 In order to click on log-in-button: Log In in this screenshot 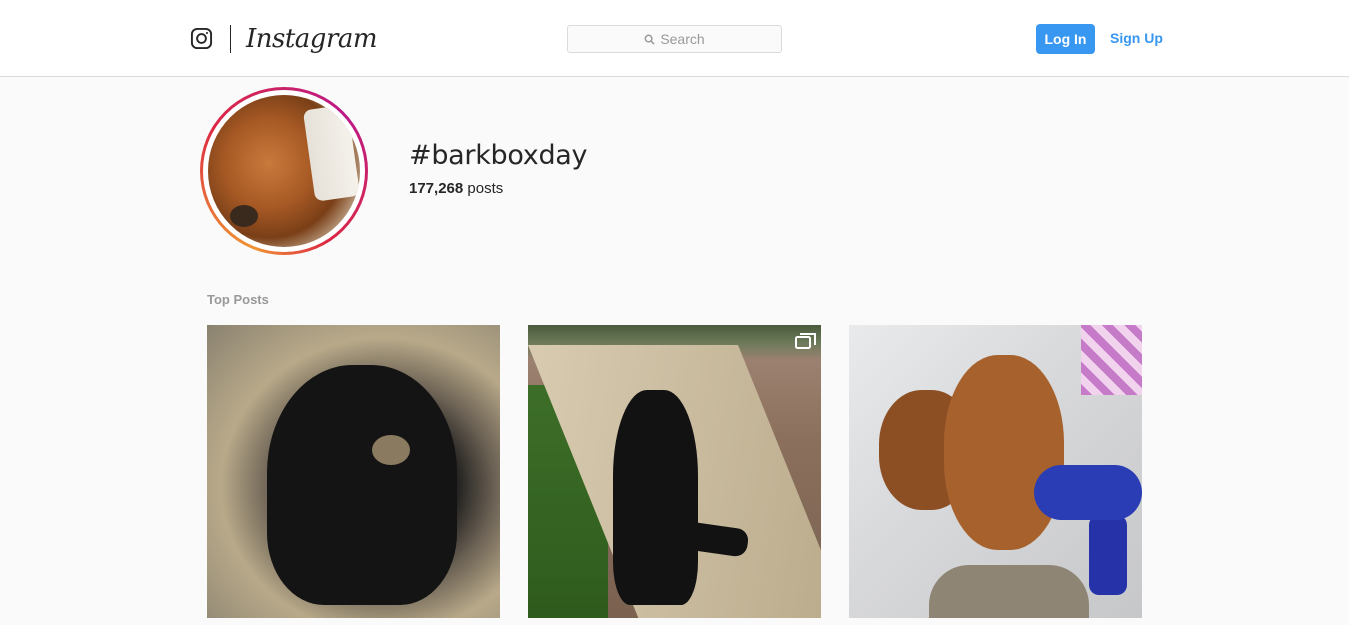, I will do `click(1065, 39)`.